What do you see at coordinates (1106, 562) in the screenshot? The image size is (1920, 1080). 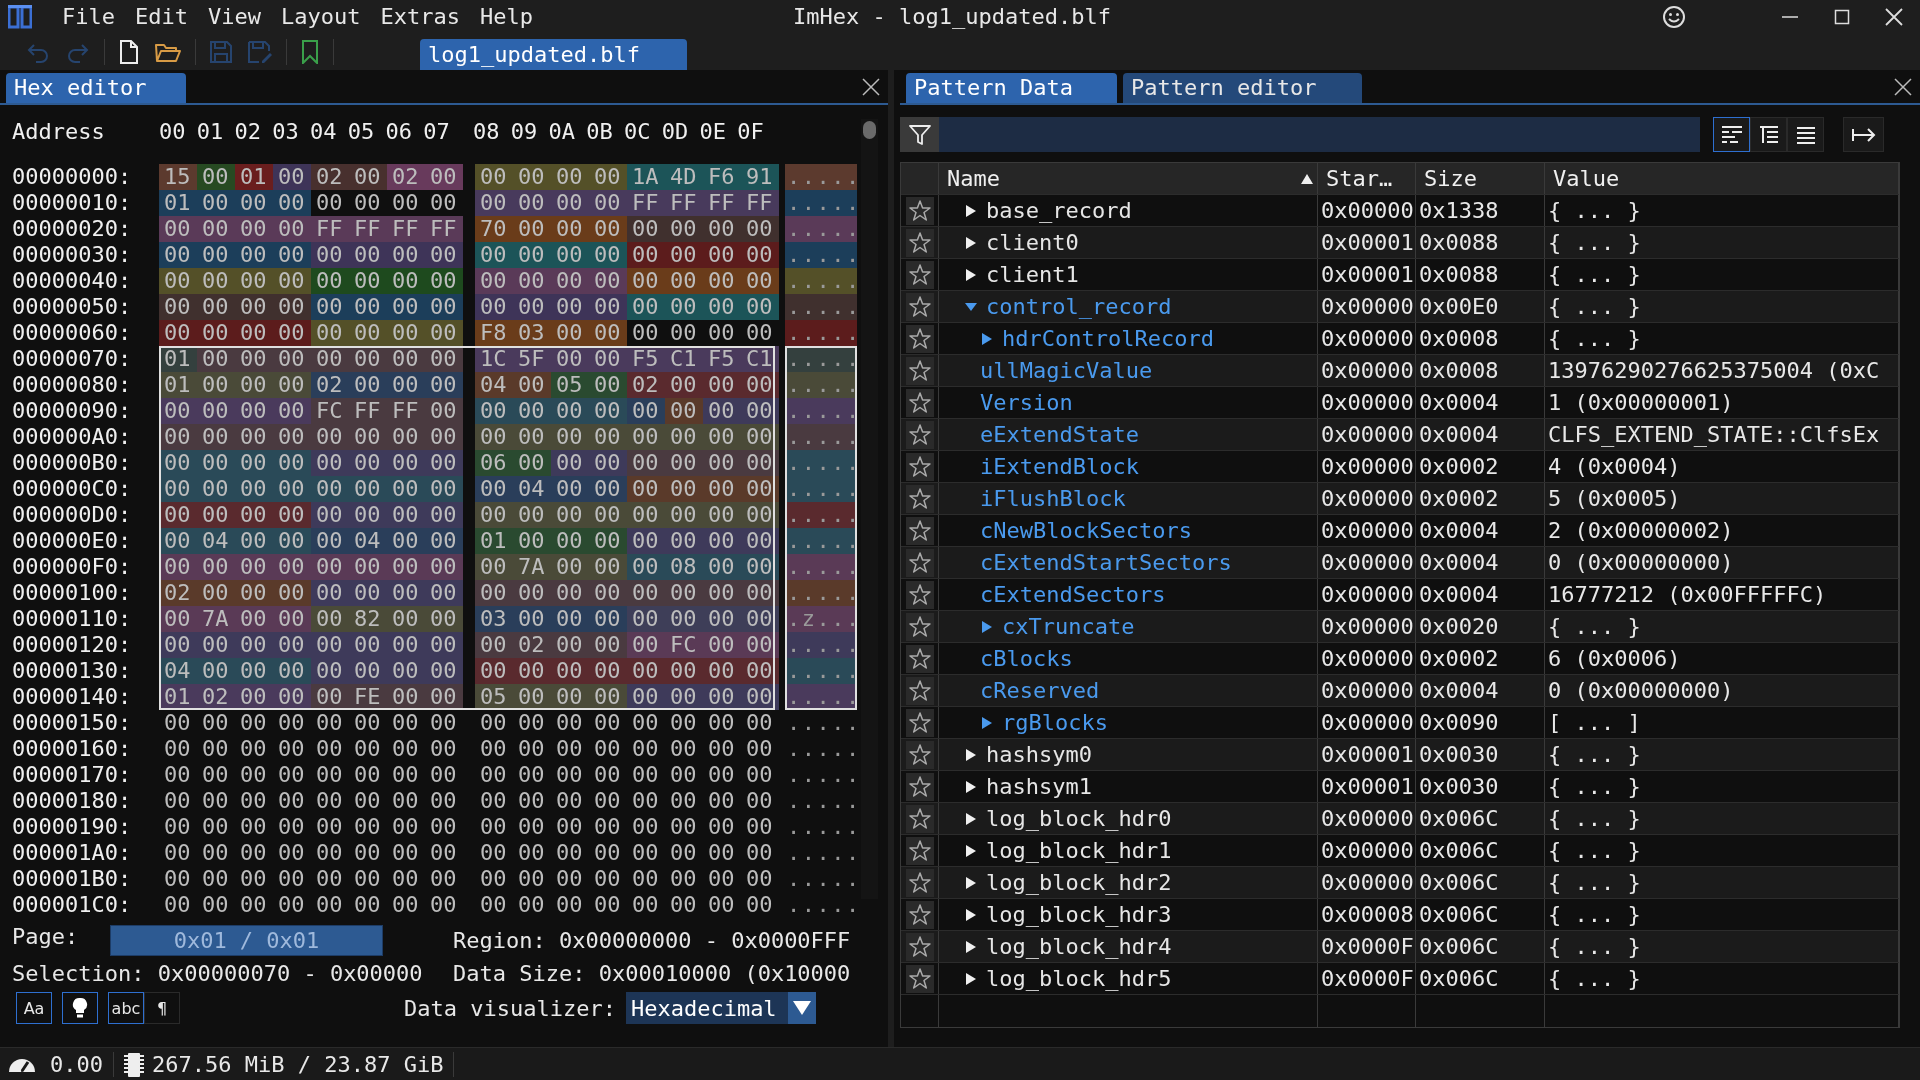 I see `pattern-name: cExtendStartSectors` at bounding box center [1106, 562].